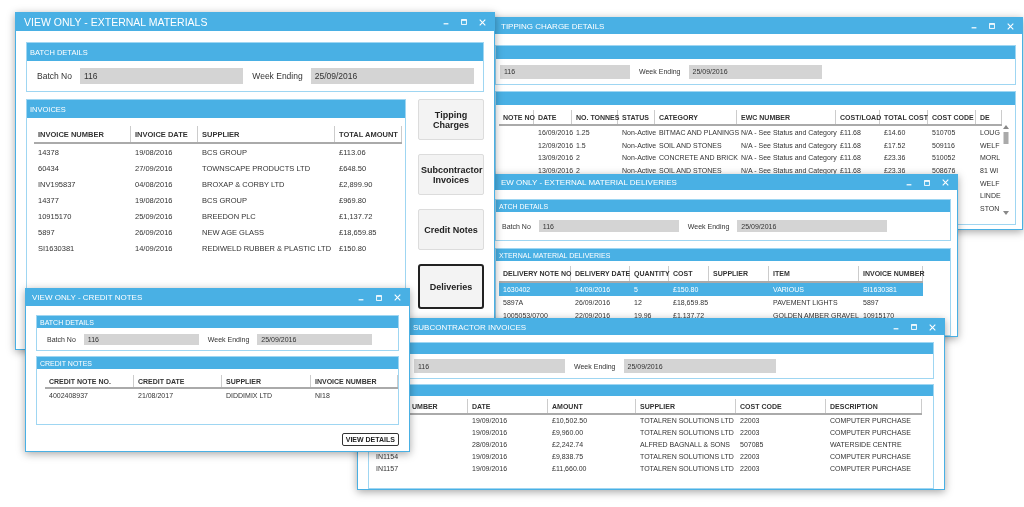 This screenshot has height=507, width=1024. Describe the element at coordinates (451, 229) in the screenshot. I see `nav-button: Credit Notes` at that location.